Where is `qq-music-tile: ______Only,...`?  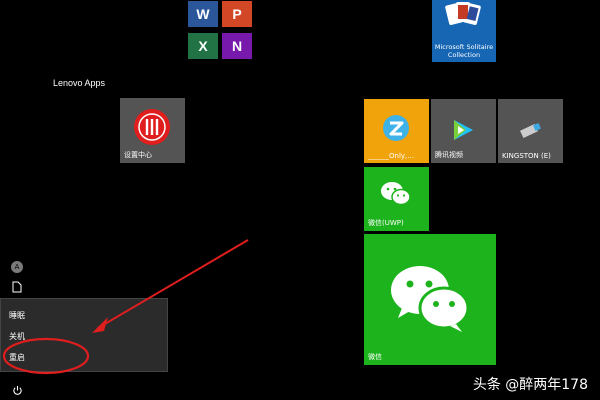 qq-music-tile: ______Only,... is located at coordinates (396, 131).